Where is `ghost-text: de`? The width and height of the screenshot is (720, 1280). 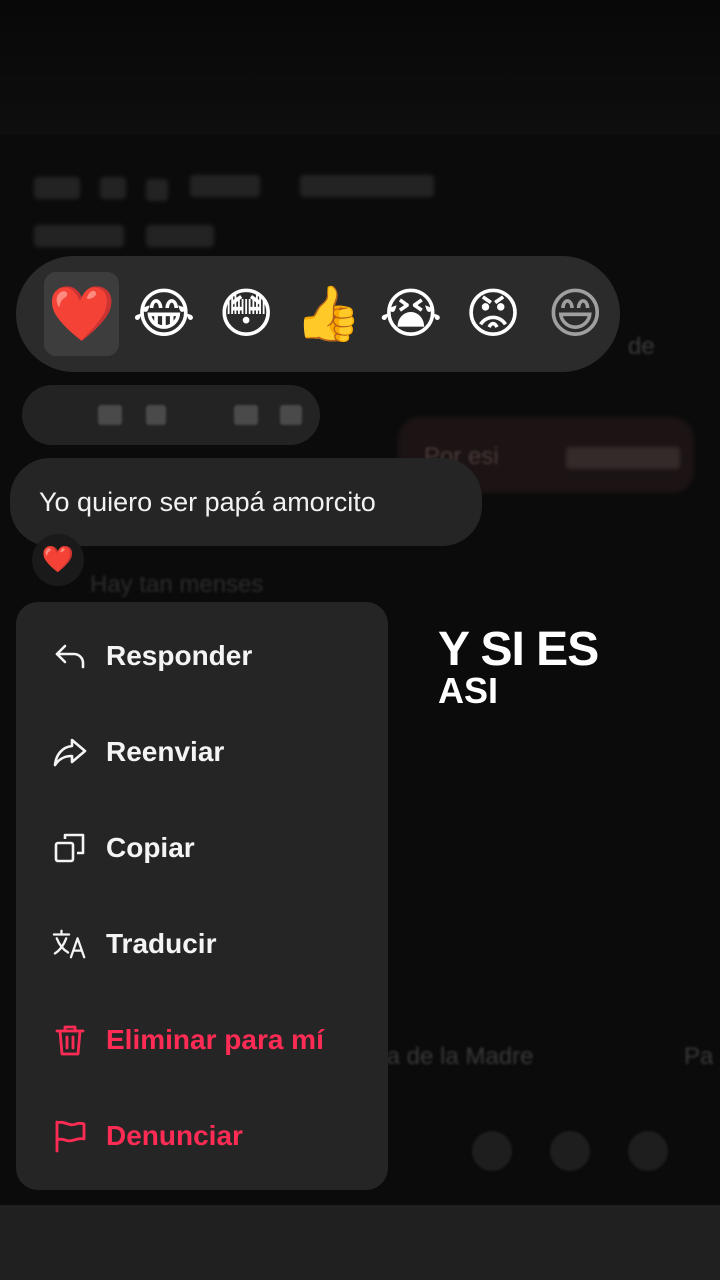
ghost-text: de is located at coordinates (641, 346).